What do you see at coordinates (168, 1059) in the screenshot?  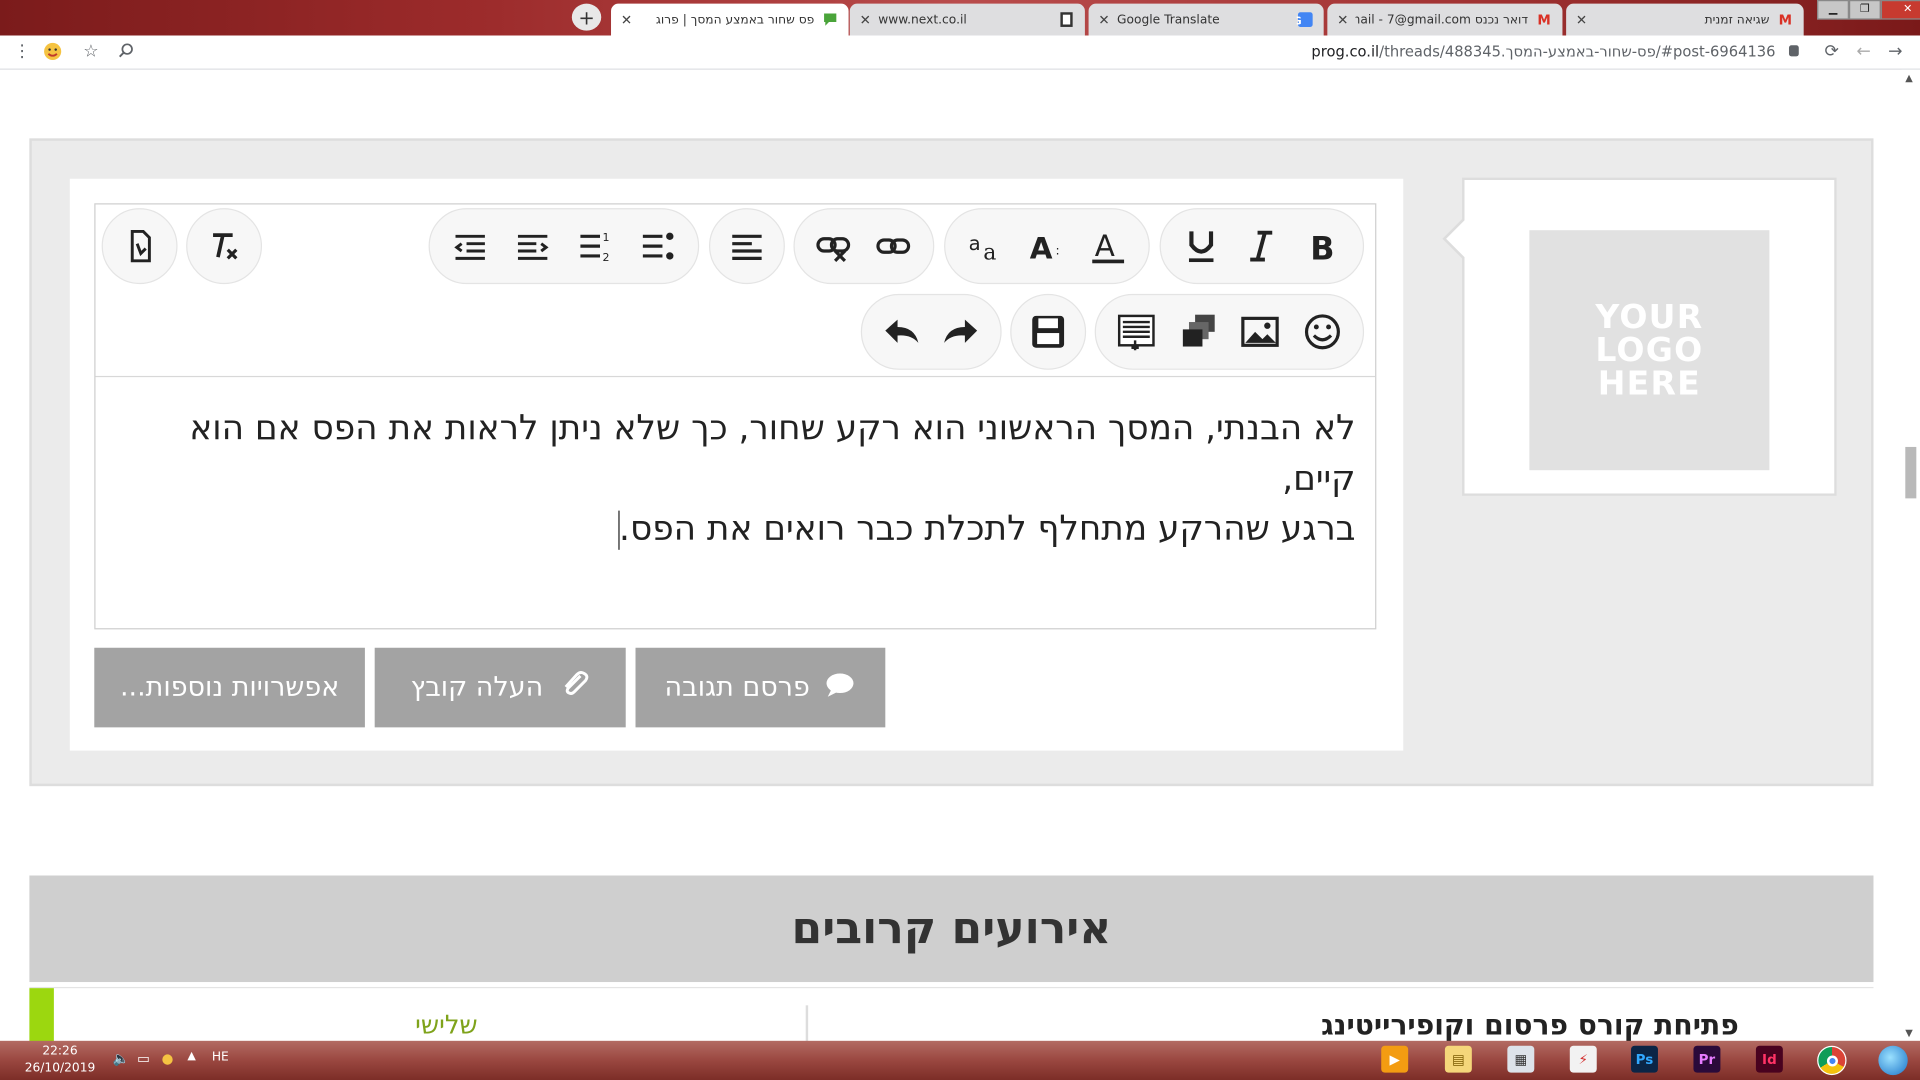 I see `messenger-icon: ●` at bounding box center [168, 1059].